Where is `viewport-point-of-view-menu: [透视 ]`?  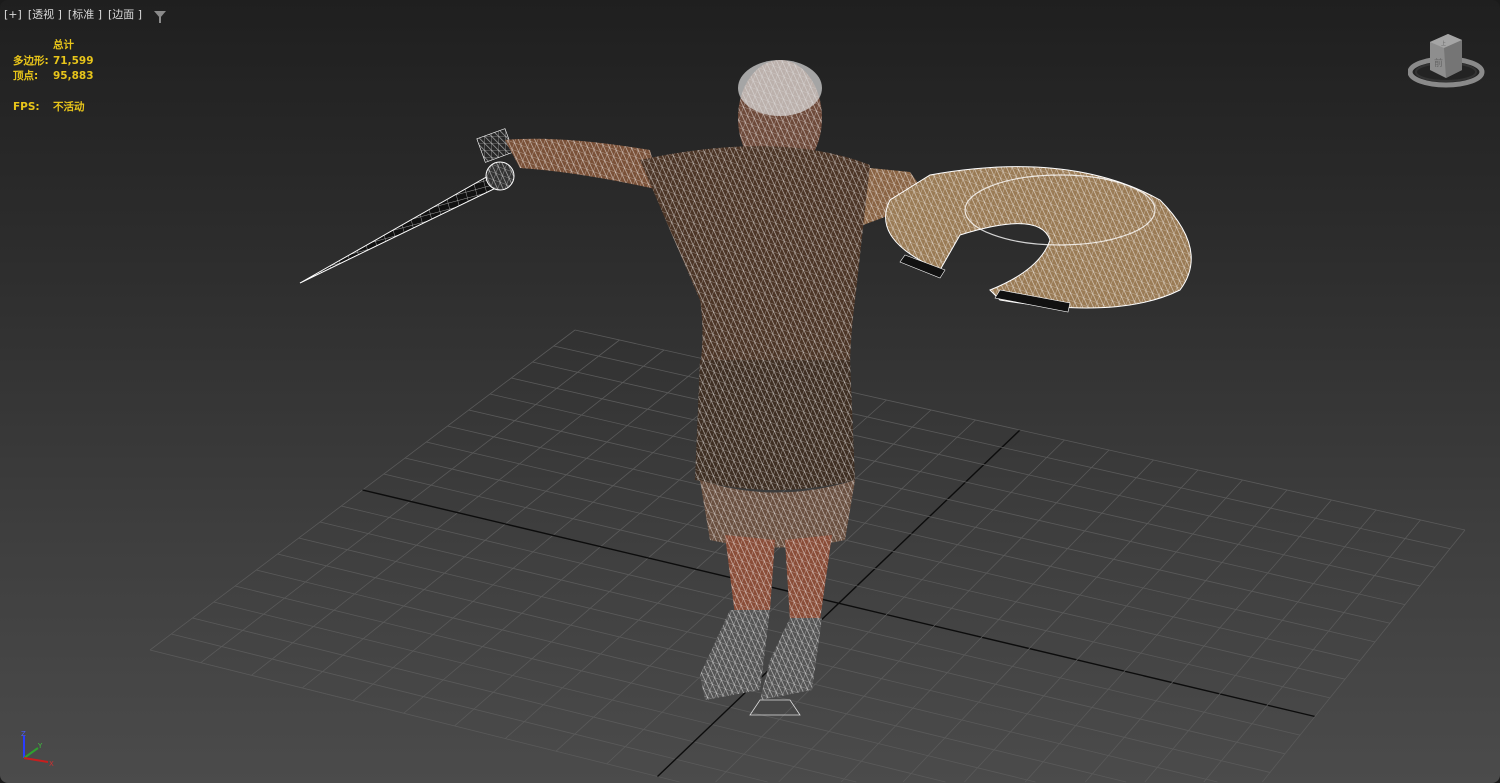 viewport-point-of-view-menu: [透视 ] is located at coordinates (45, 14).